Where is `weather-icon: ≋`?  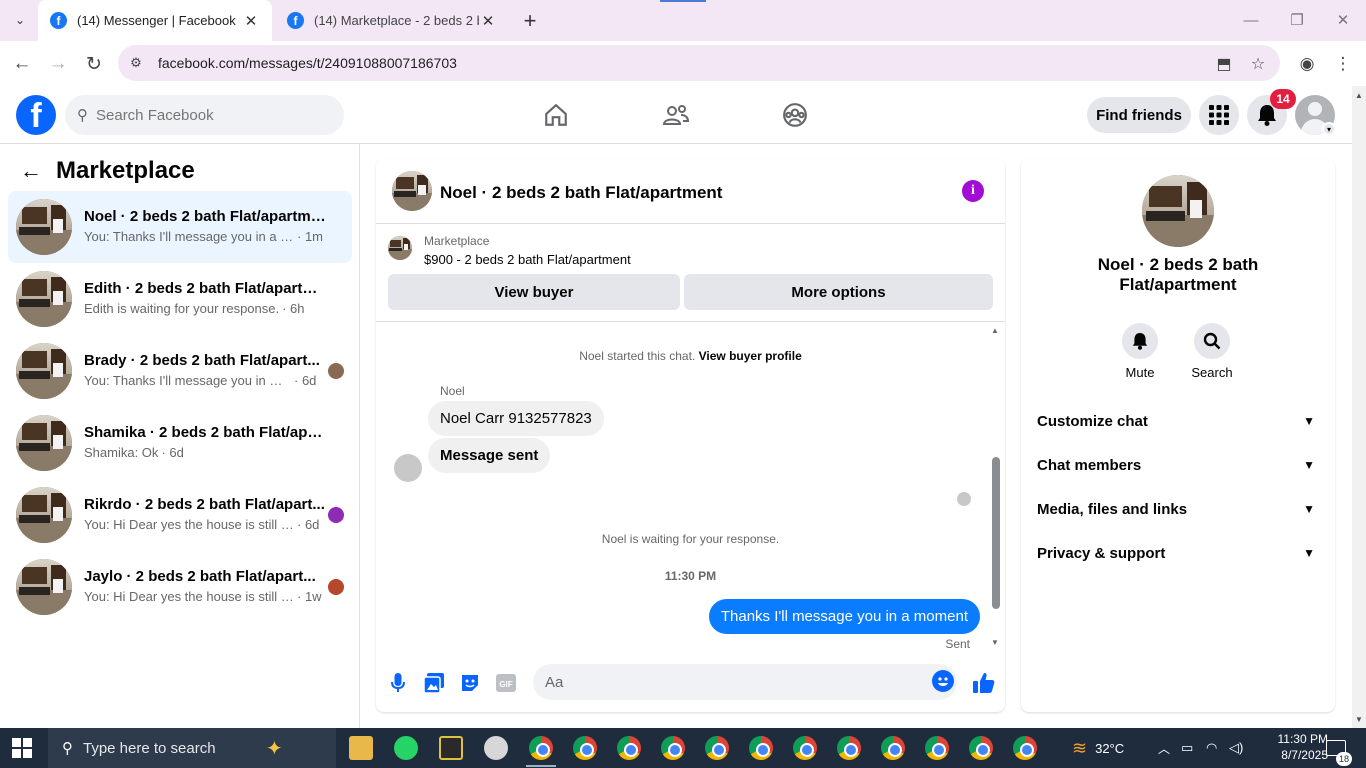
weather-icon: ≋ is located at coordinates (1080, 747).